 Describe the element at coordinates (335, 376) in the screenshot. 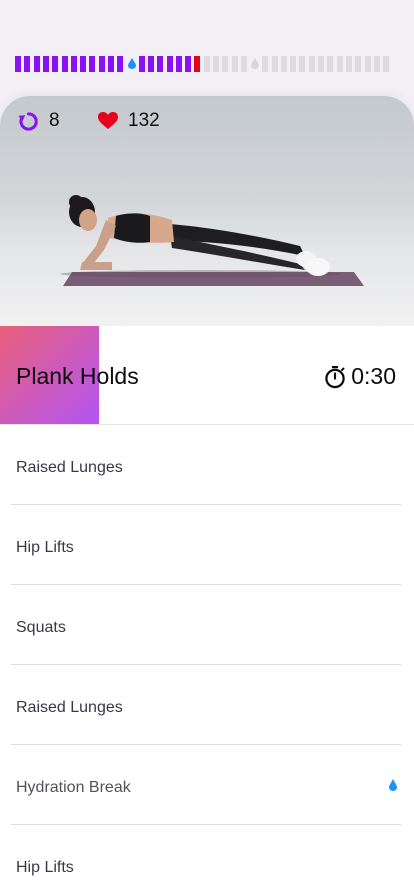

I see `stopwatch-icon` at that location.